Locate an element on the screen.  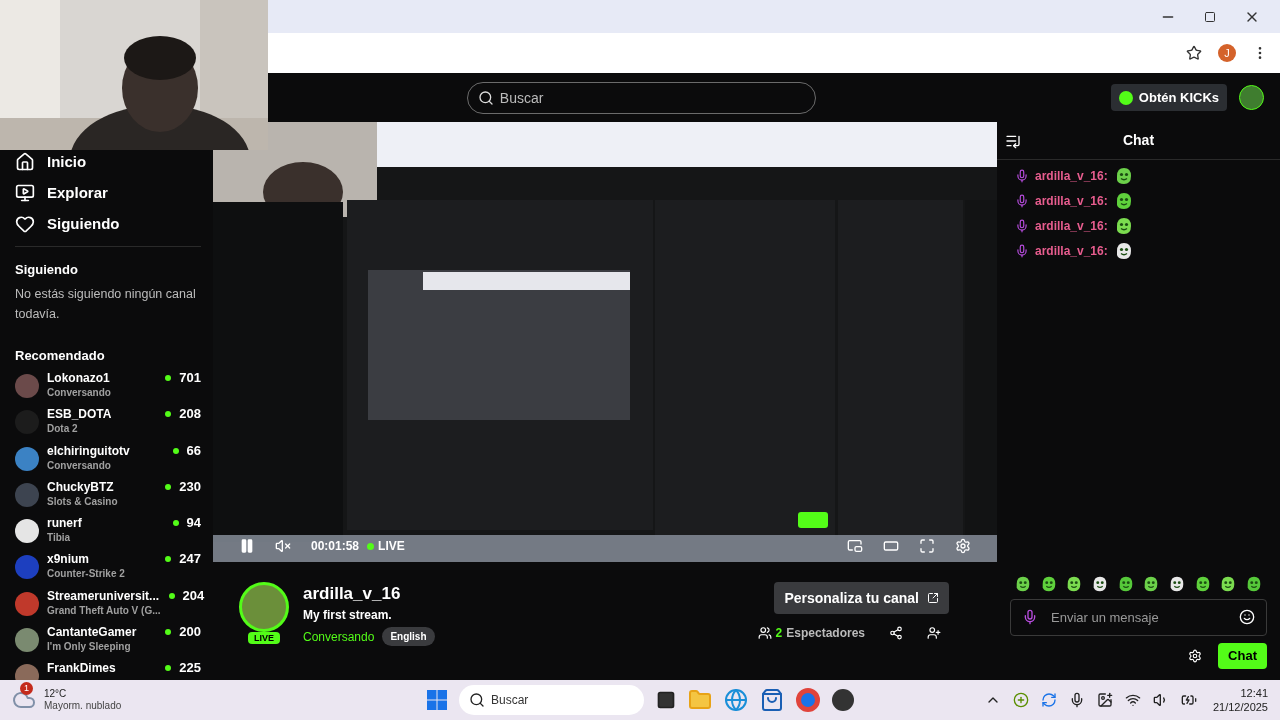
coin-icon is located at coordinates (1125, 97).